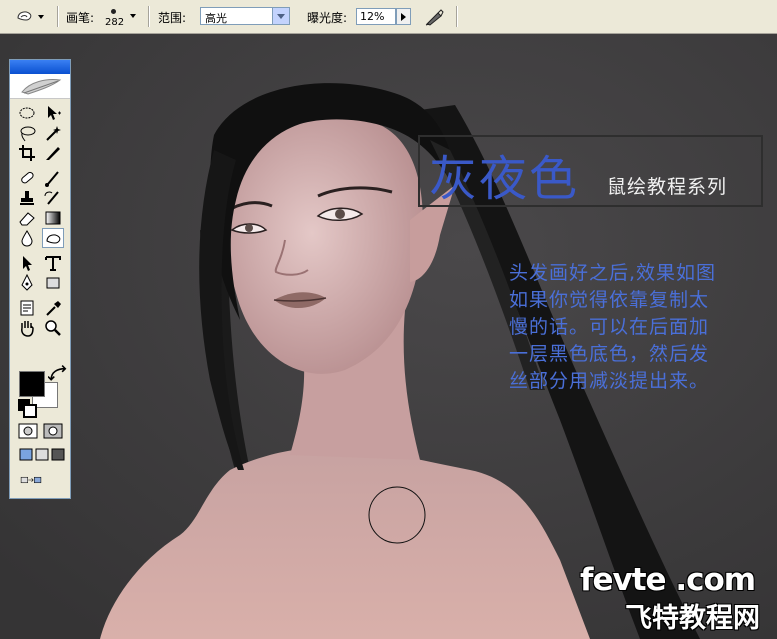 The width and height of the screenshot is (777, 639). Describe the element at coordinates (31, 16) in the screenshot. I see `tool-preset-picker` at that location.